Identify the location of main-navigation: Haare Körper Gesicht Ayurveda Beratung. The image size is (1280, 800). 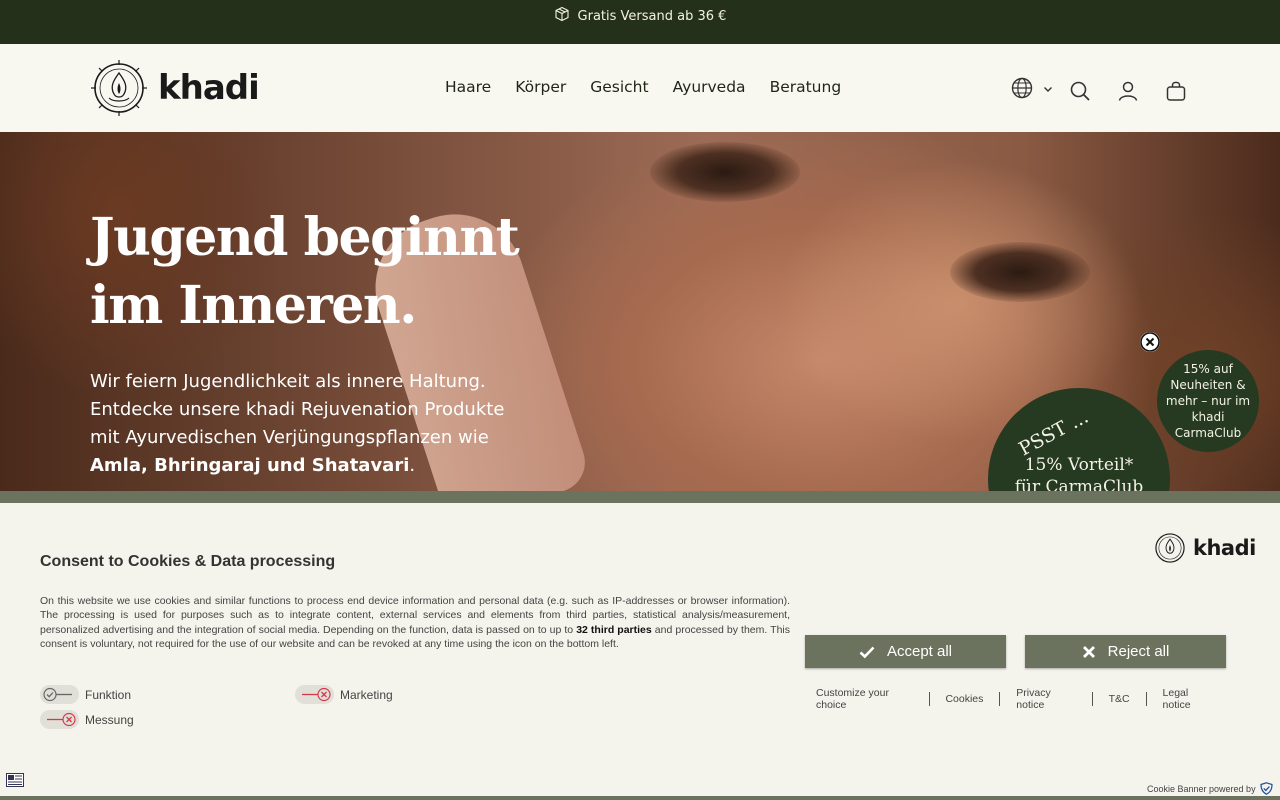
(643, 87).